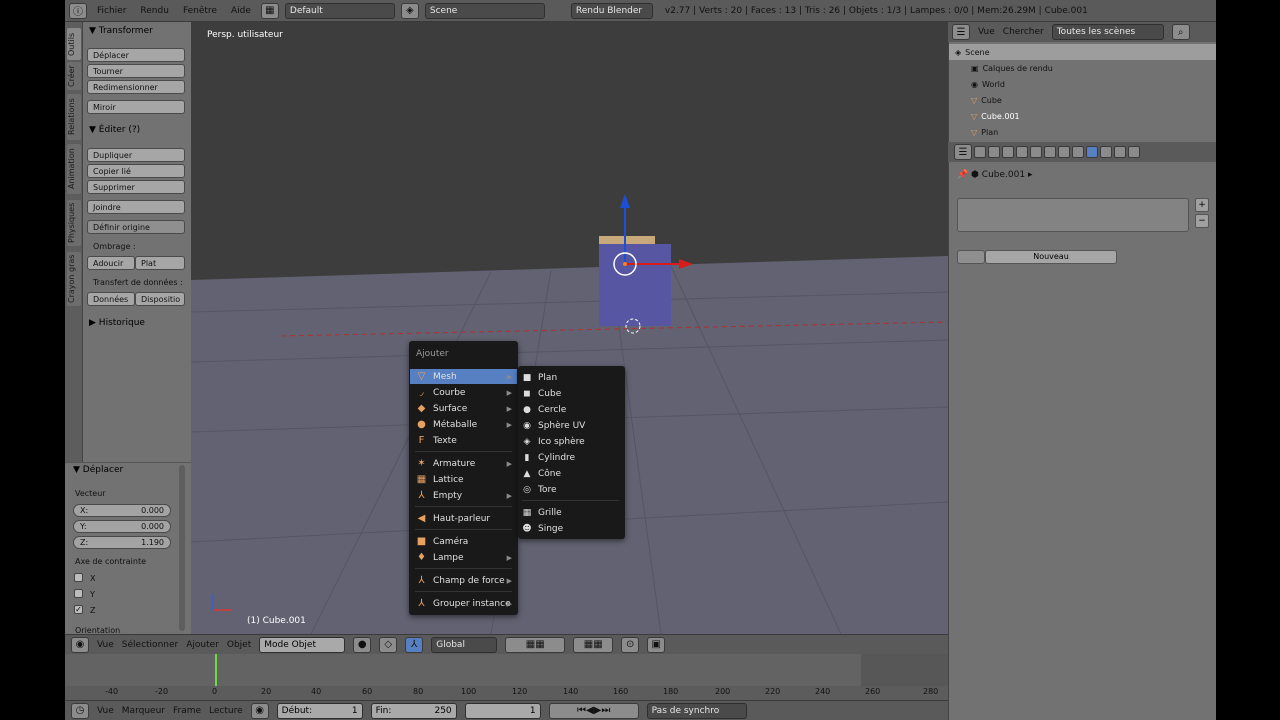 This screenshot has width=1280, height=720. What do you see at coordinates (971, 257) in the screenshot?
I see `material-browse-button` at bounding box center [971, 257].